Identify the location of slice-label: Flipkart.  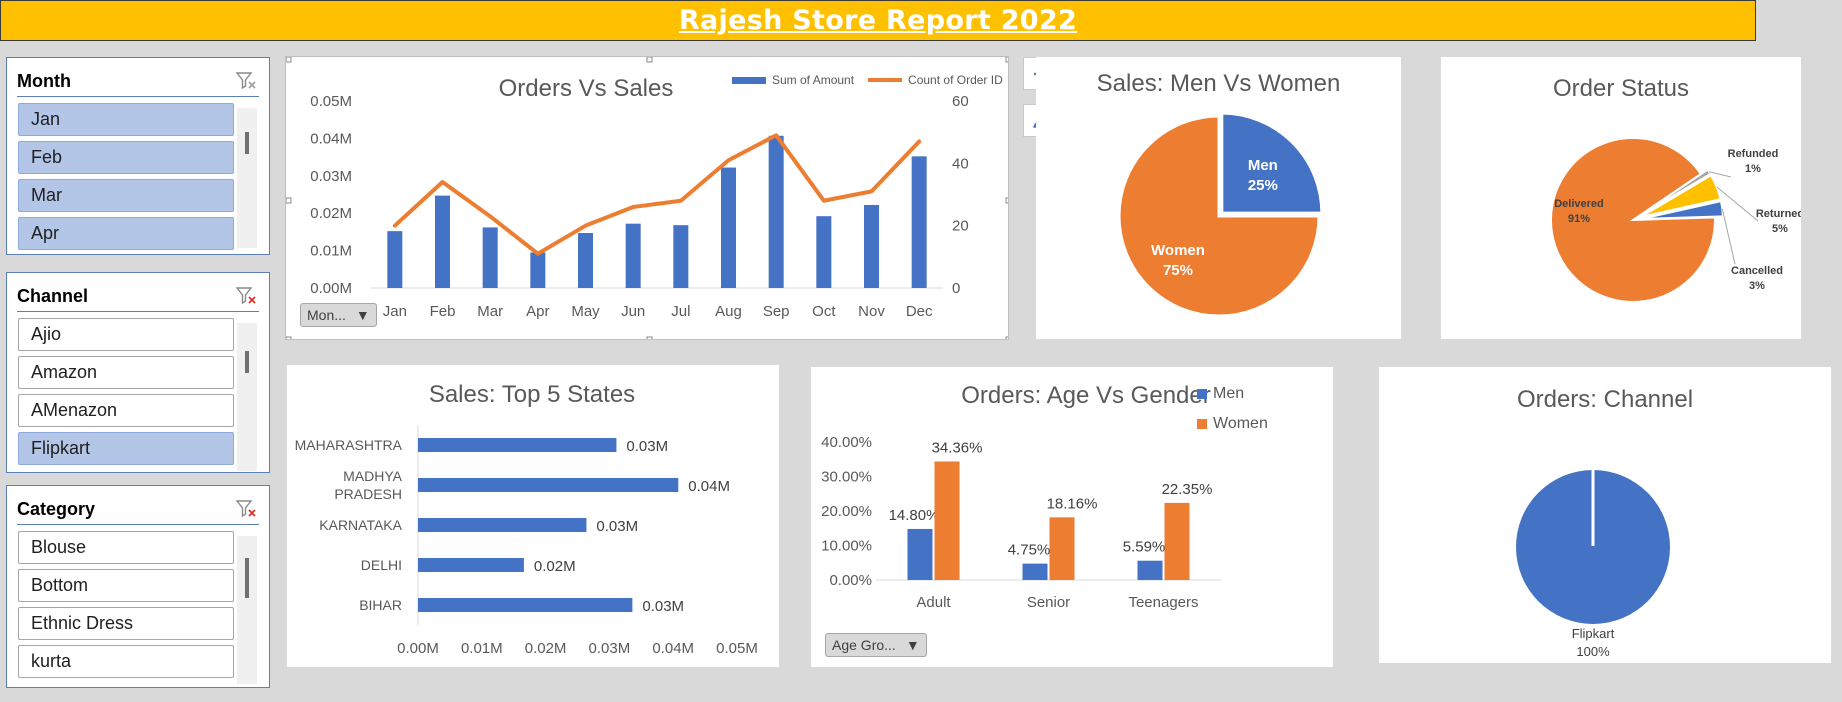
(1593, 633).